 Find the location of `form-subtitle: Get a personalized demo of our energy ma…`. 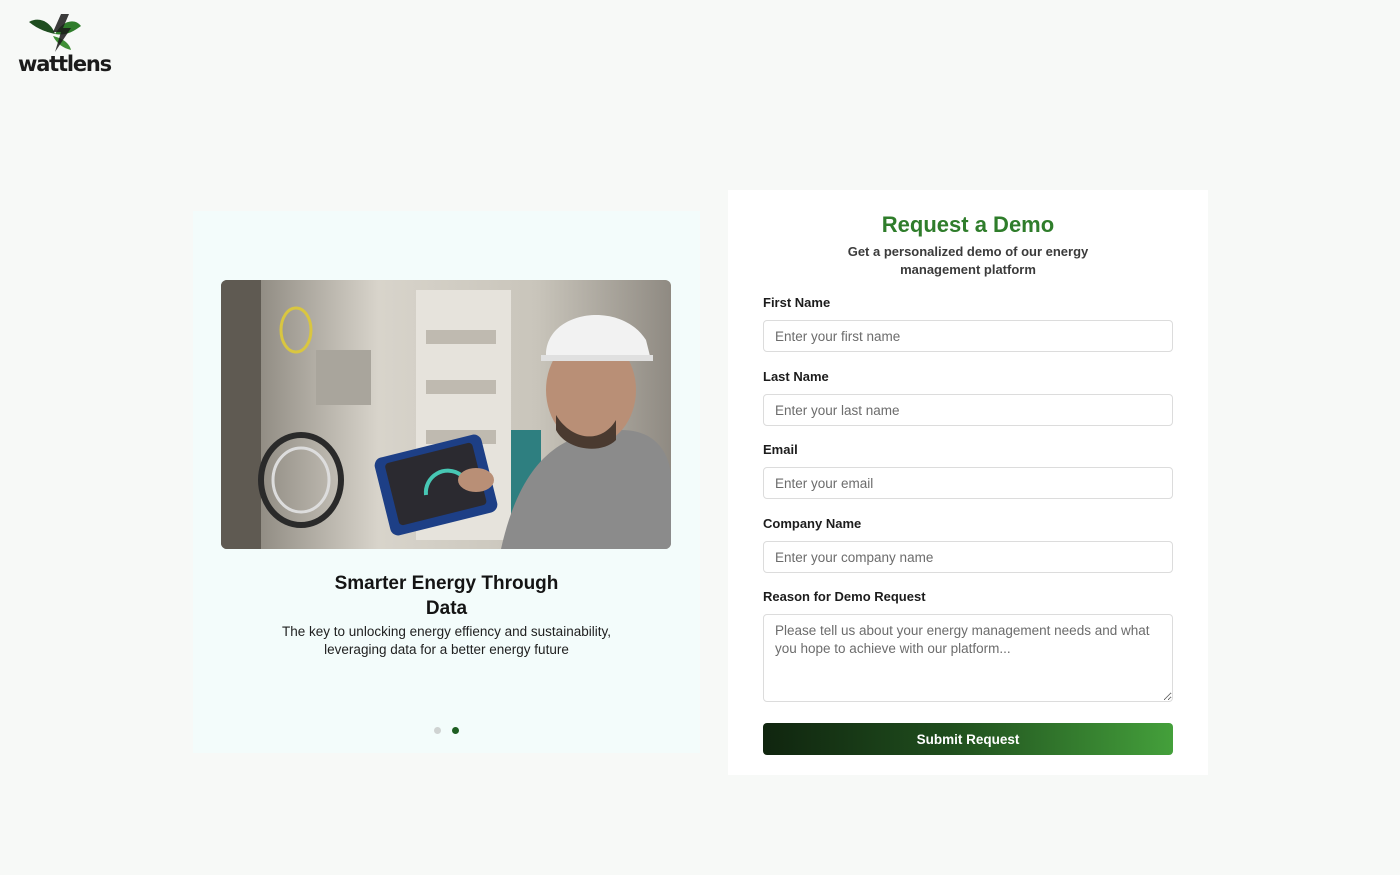

form-subtitle: Get a personalized demo of our energy ma… is located at coordinates (968, 260).